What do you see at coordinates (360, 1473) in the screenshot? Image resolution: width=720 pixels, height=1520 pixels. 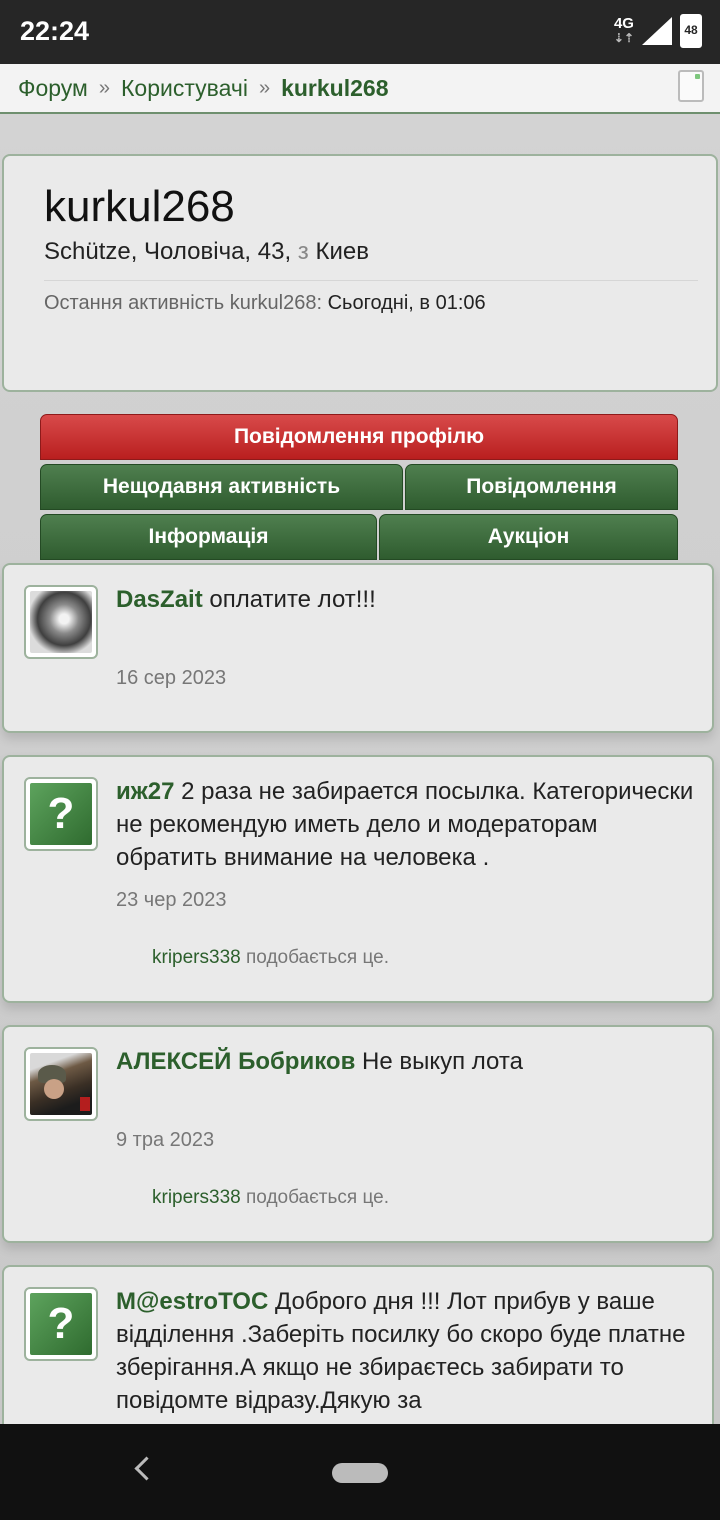 I see `home-pill-icon` at bounding box center [360, 1473].